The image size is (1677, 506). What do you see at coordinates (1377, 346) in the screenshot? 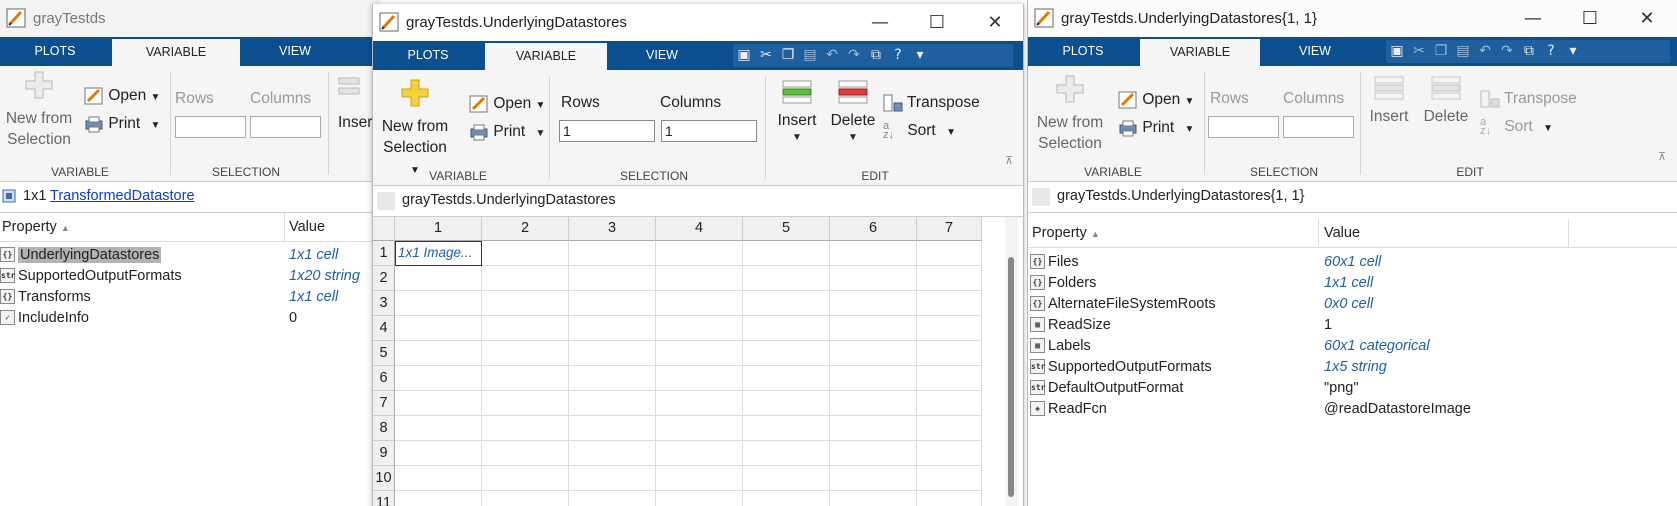
I see `property-value: 60x1 categorical` at bounding box center [1377, 346].